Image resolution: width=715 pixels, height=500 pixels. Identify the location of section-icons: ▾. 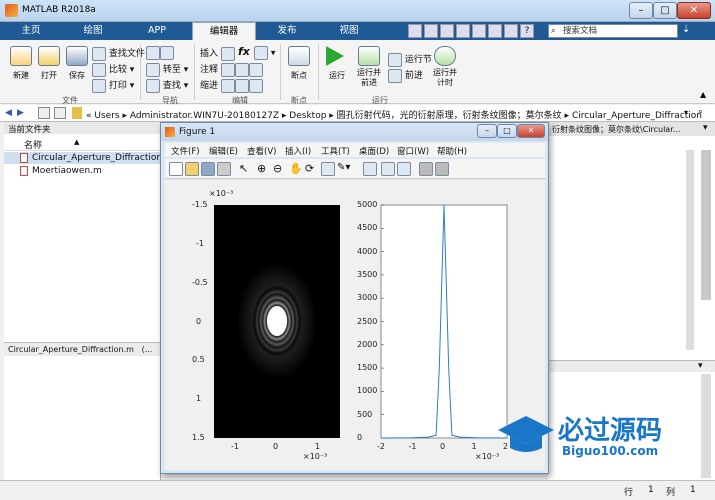
(264, 53).